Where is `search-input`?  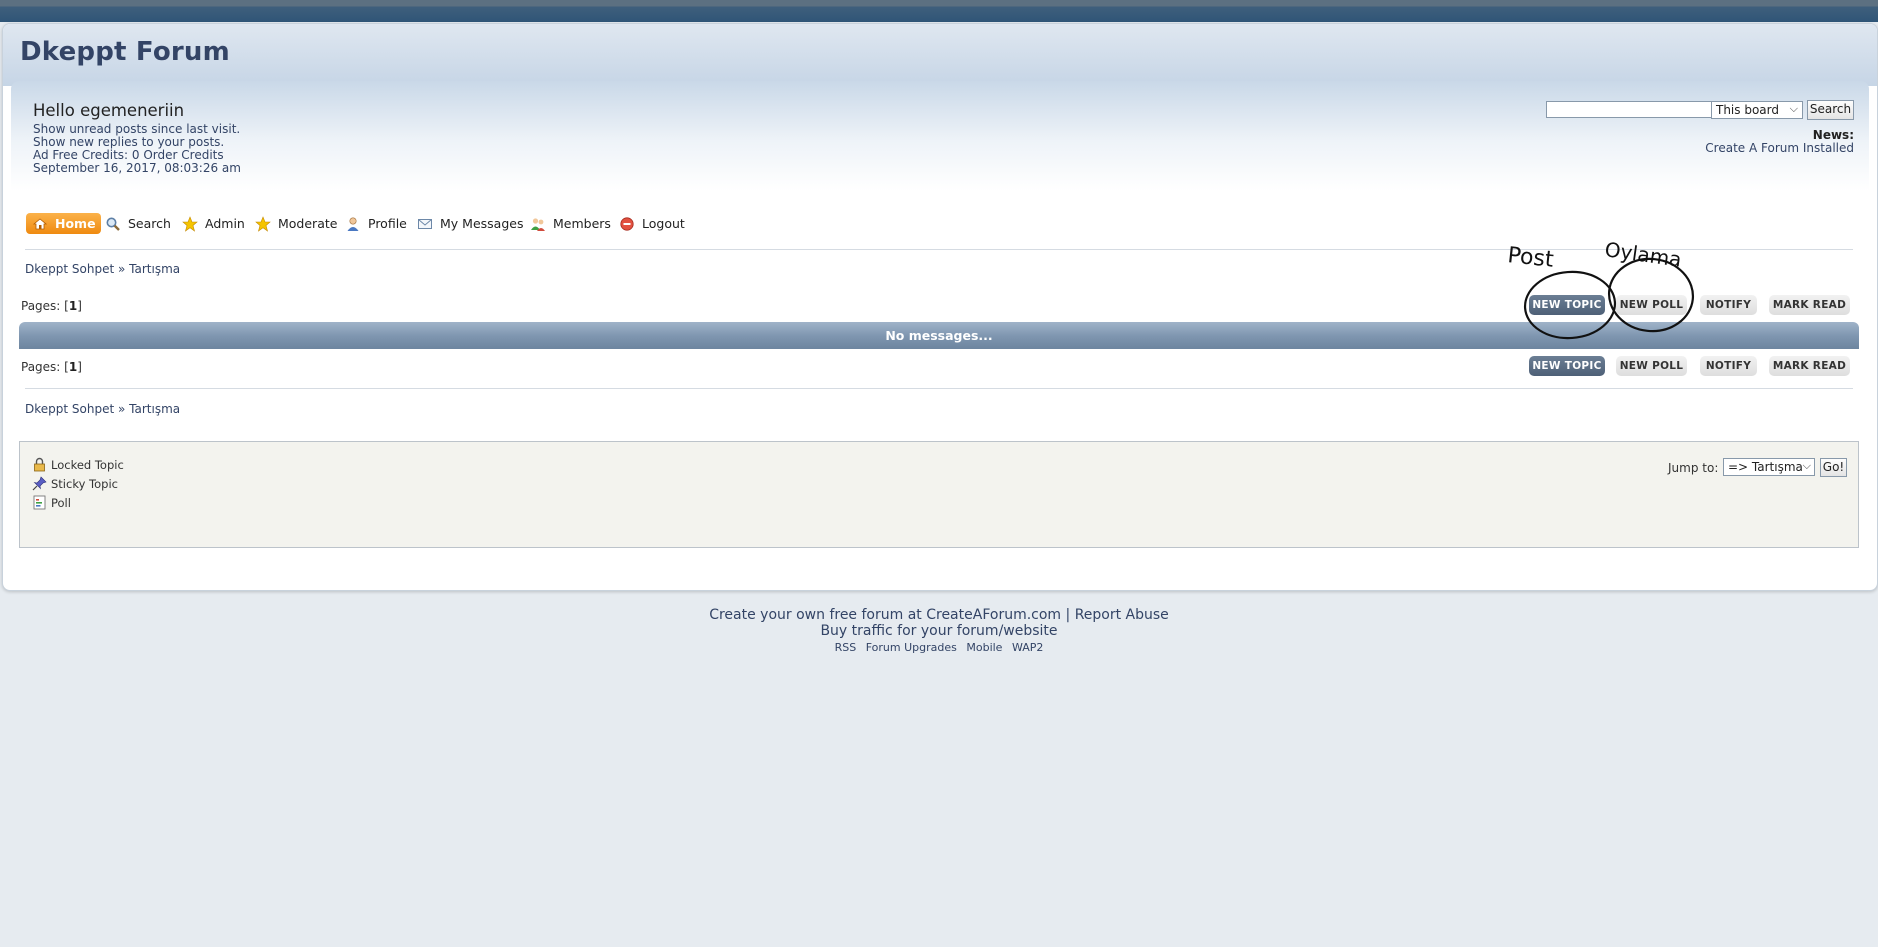
search-input is located at coordinates (1642, 109).